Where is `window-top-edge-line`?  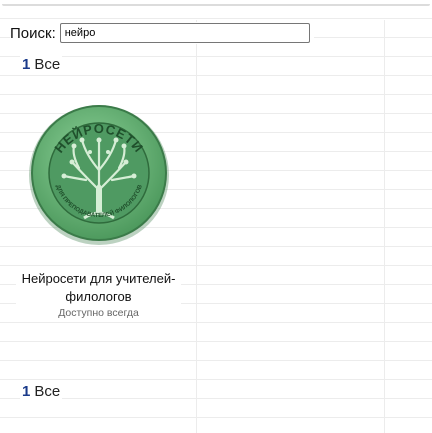 window-top-edge-line is located at coordinates (216, 5).